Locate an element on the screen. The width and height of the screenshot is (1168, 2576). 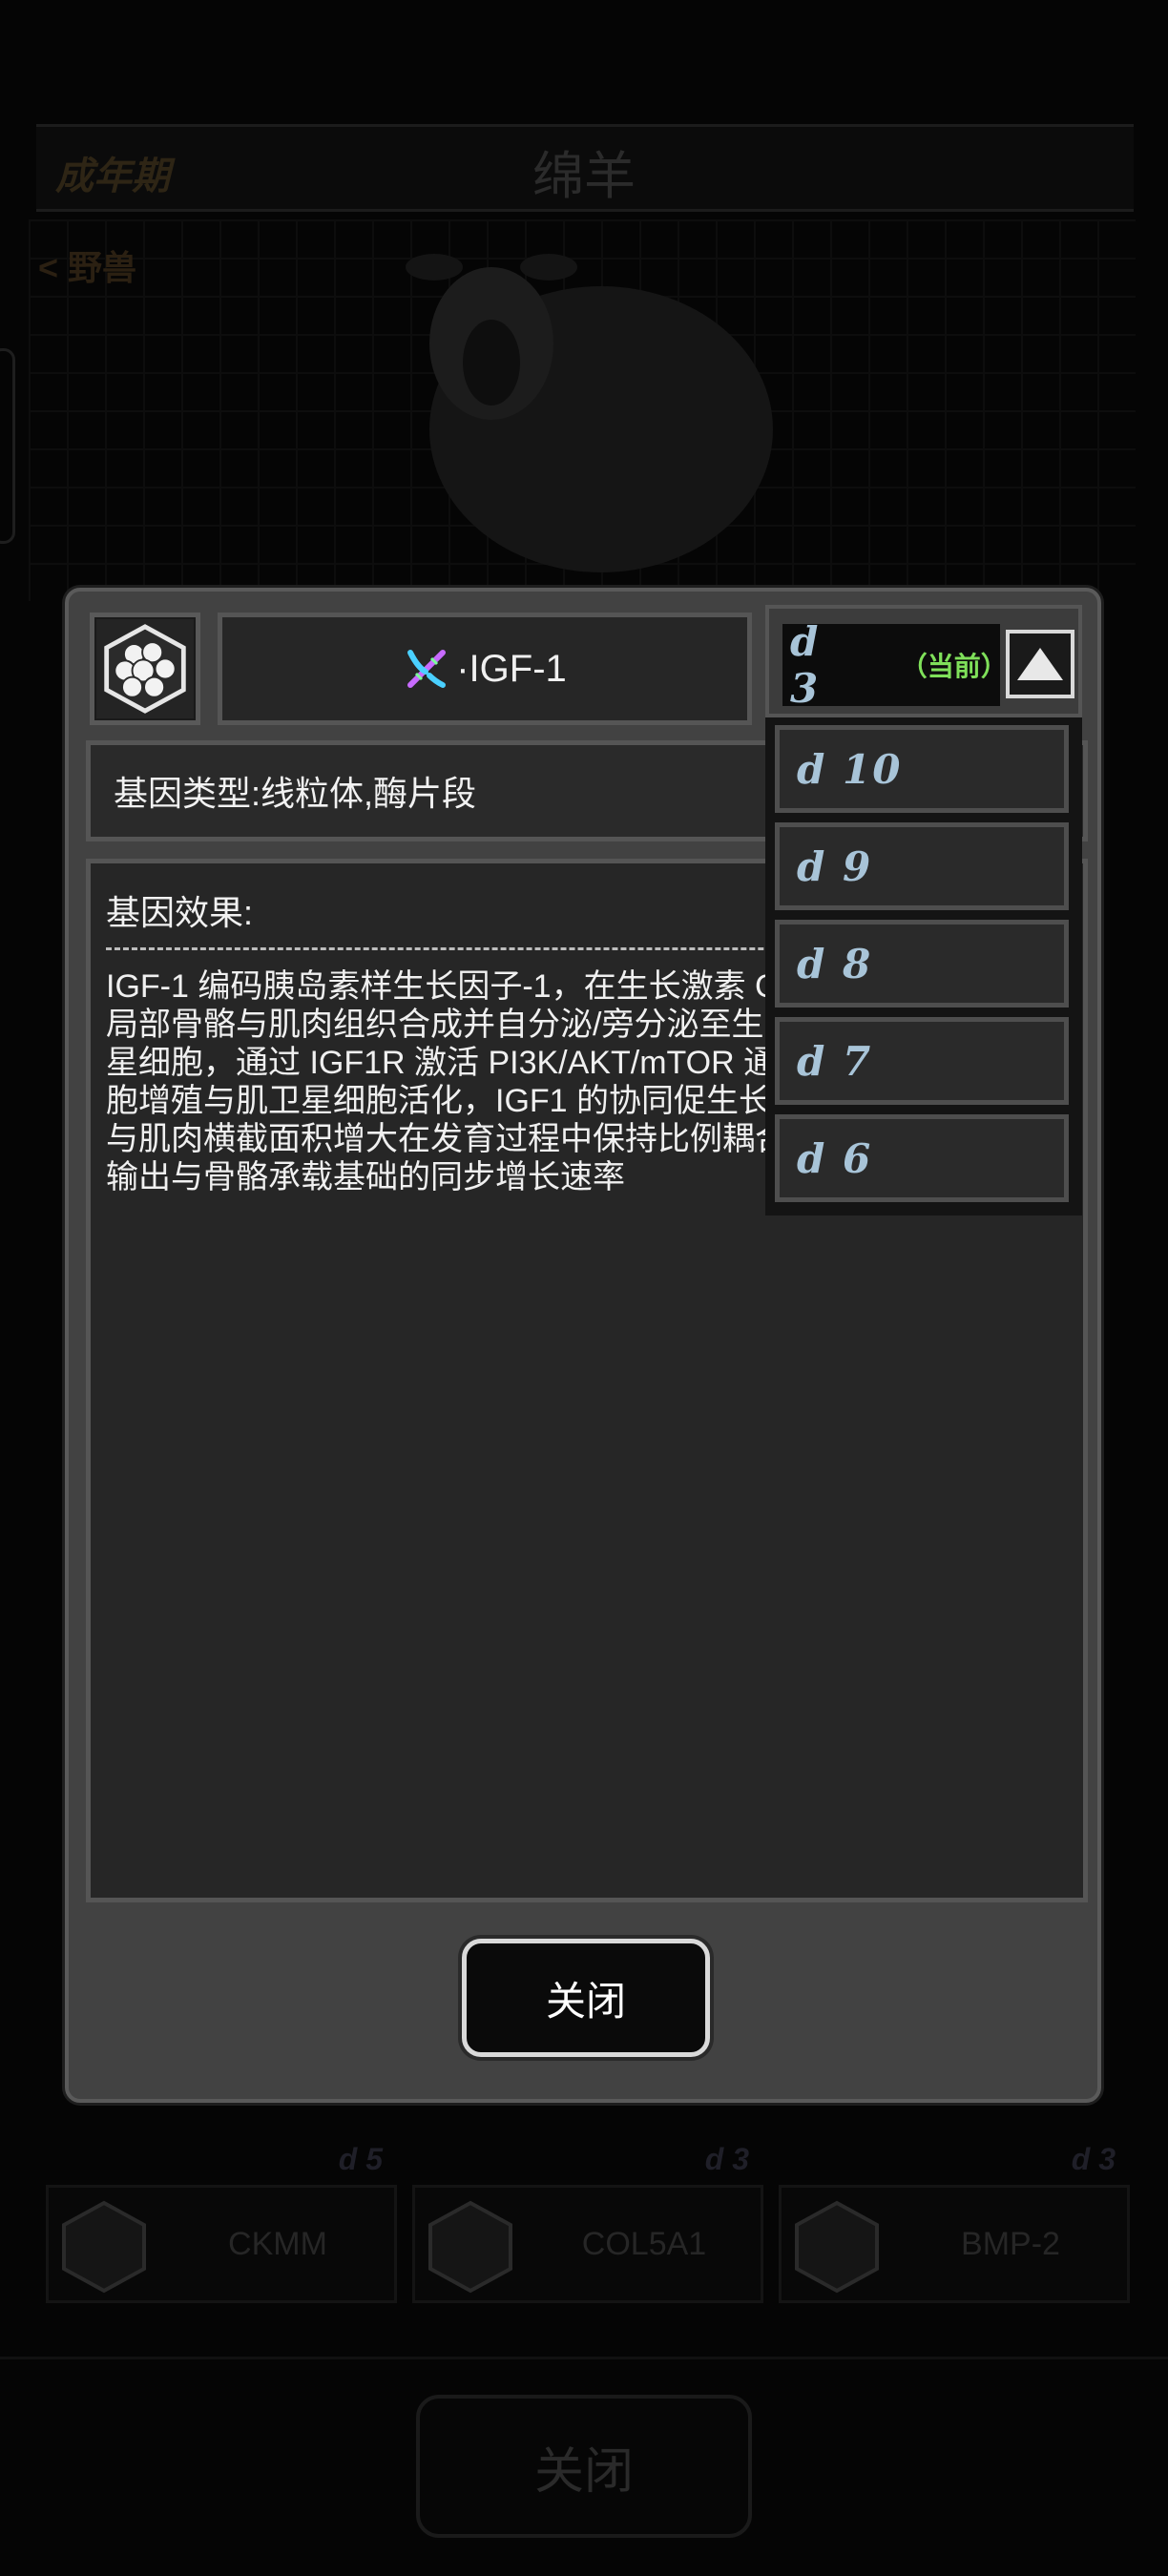
sheep-image is located at coordinates (590, 413).